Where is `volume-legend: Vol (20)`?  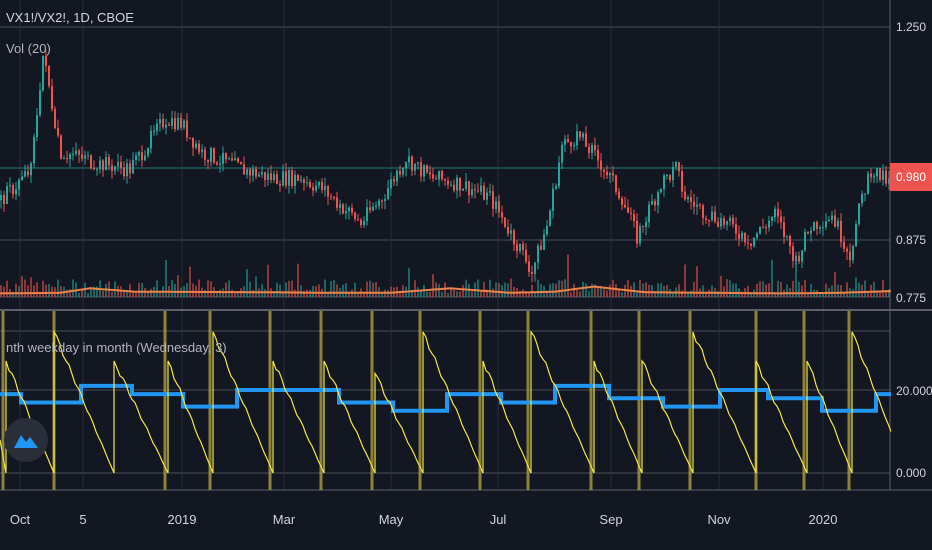
volume-legend: Vol (20) is located at coordinates (28, 48).